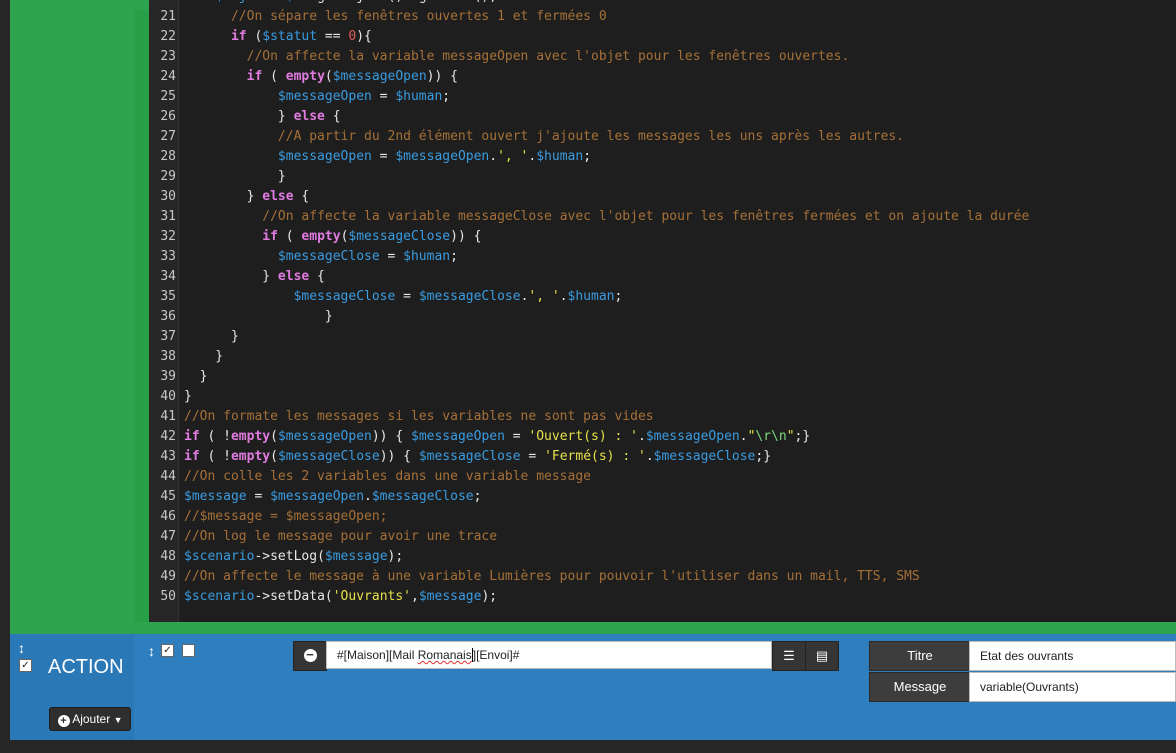 This screenshot has height=753, width=1176. Describe the element at coordinates (588, 746) in the screenshot. I see `bottom-background` at that location.